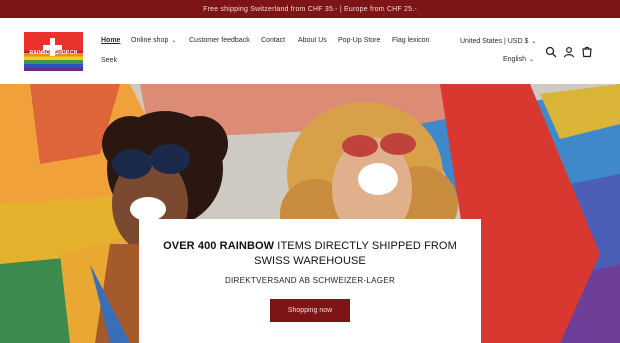 The width and height of the screenshot is (620, 343). Describe the element at coordinates (569, 51) in the screenshot. I see `account-icon` at that location.